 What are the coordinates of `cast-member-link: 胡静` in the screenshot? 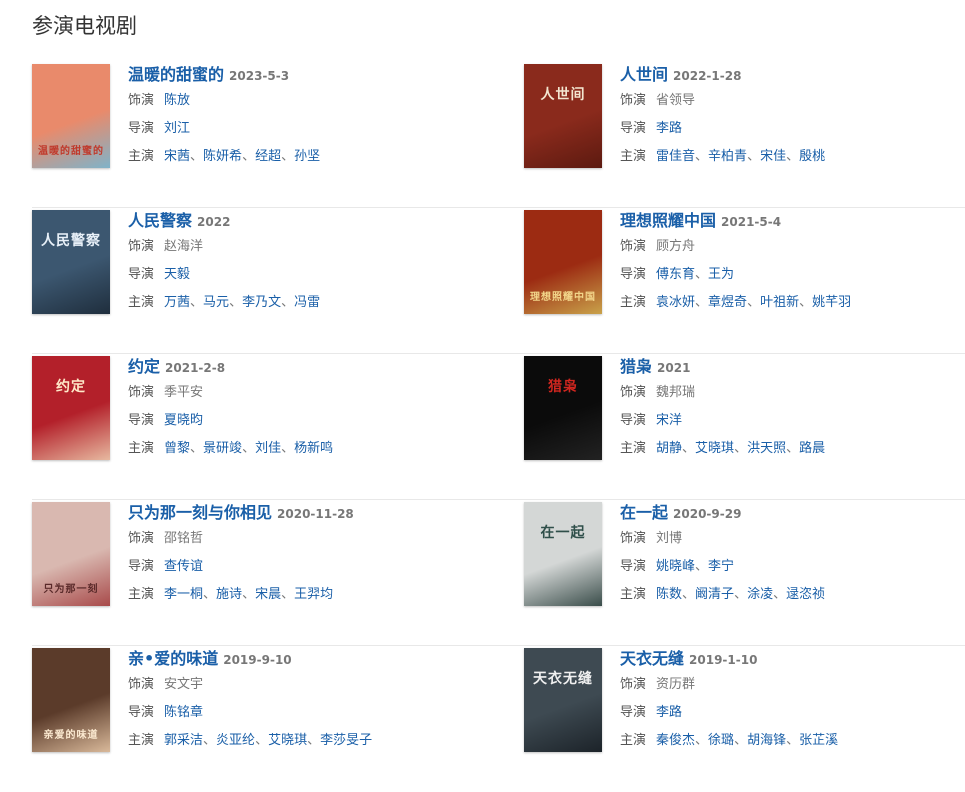 It's located at (669, 448).